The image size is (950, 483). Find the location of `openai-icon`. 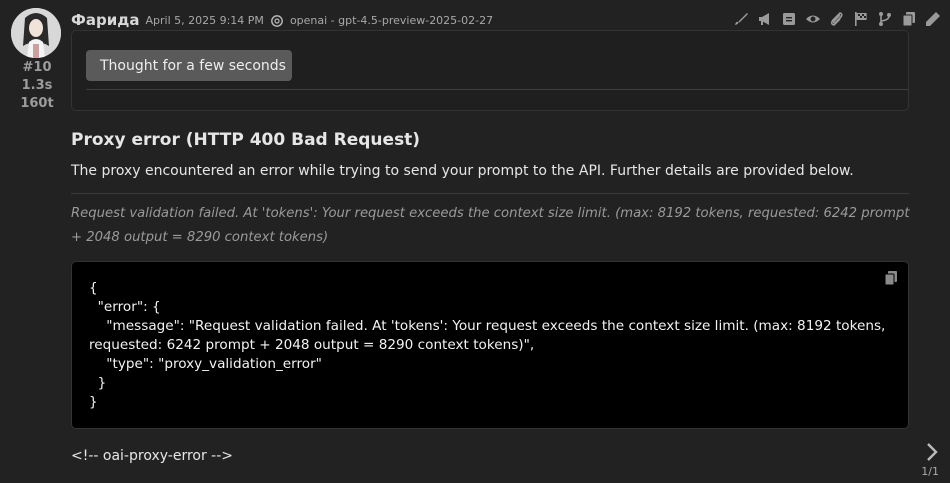

openai-icon is located at coordinates (277, 20).